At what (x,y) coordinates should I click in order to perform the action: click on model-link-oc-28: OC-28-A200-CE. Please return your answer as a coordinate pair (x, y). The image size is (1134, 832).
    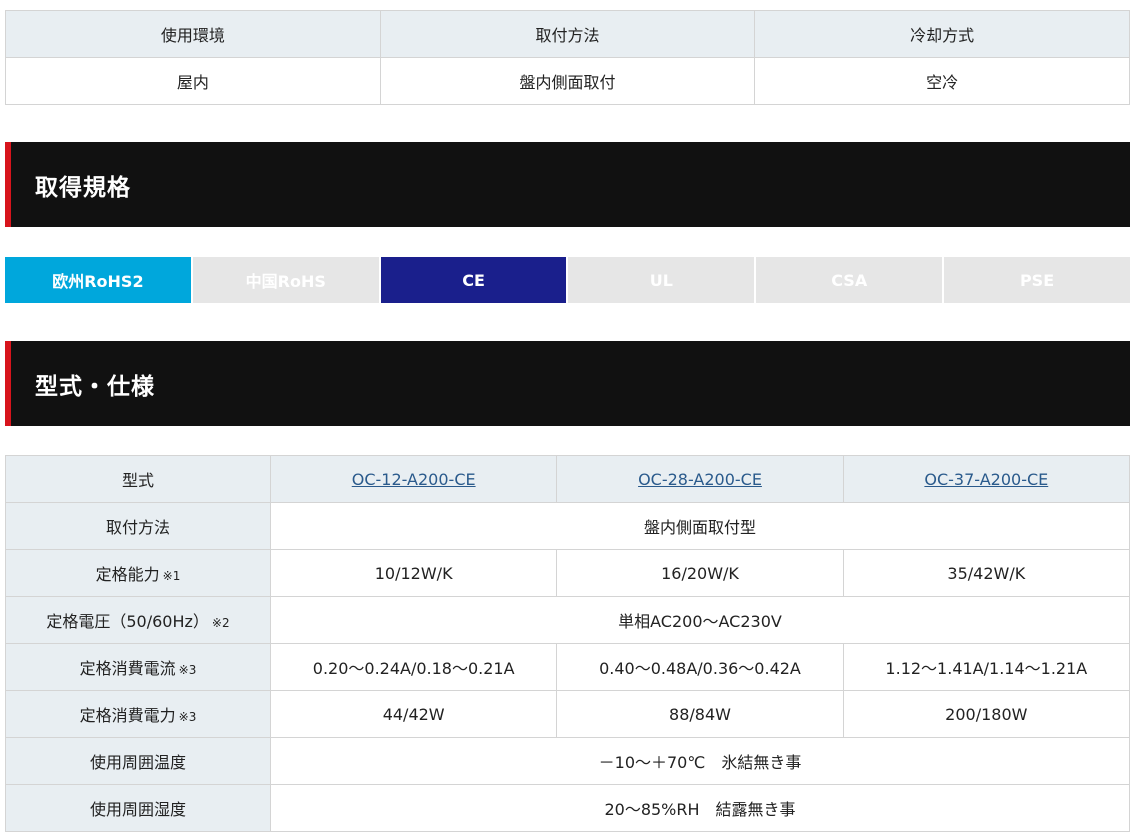
    Looking at the image, I should click on (700, 479).